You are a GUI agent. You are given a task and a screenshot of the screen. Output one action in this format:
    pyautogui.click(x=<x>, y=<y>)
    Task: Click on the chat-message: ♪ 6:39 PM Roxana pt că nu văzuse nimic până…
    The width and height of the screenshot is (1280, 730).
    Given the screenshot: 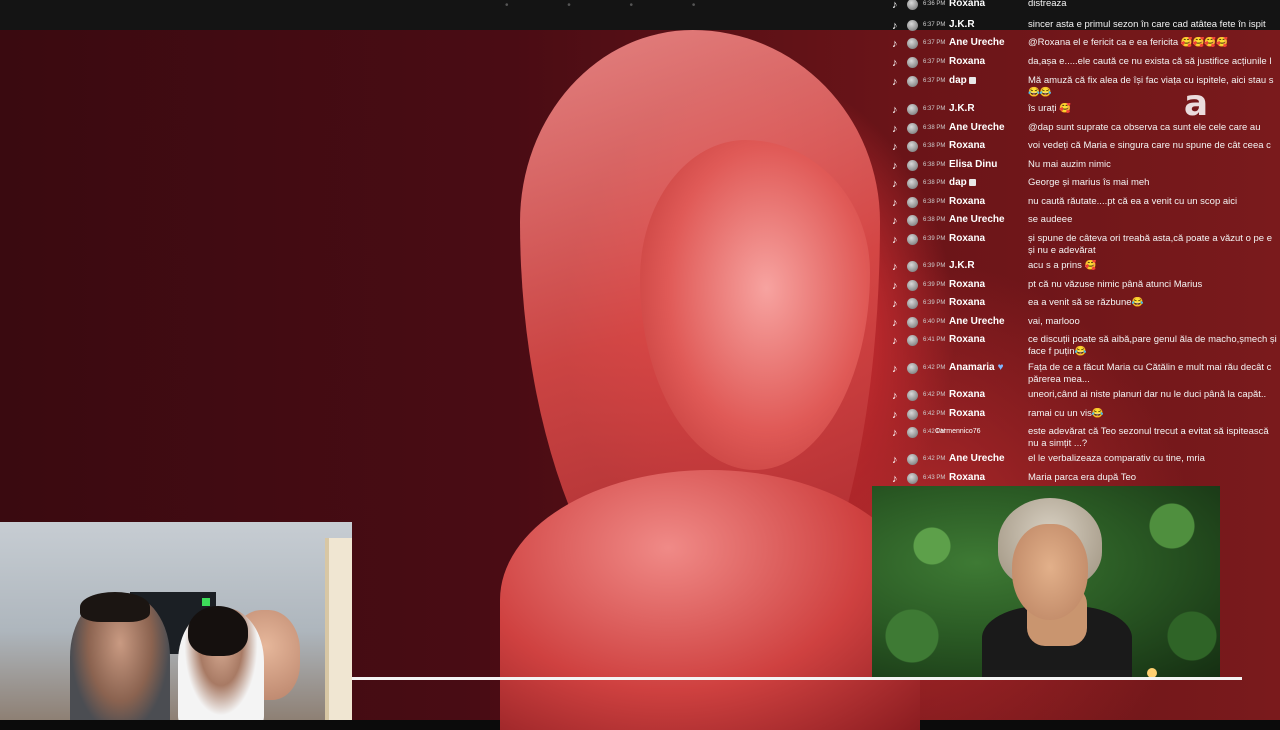 What is the action you would take?
    pyautogui.click(x=1084, y=287)
    